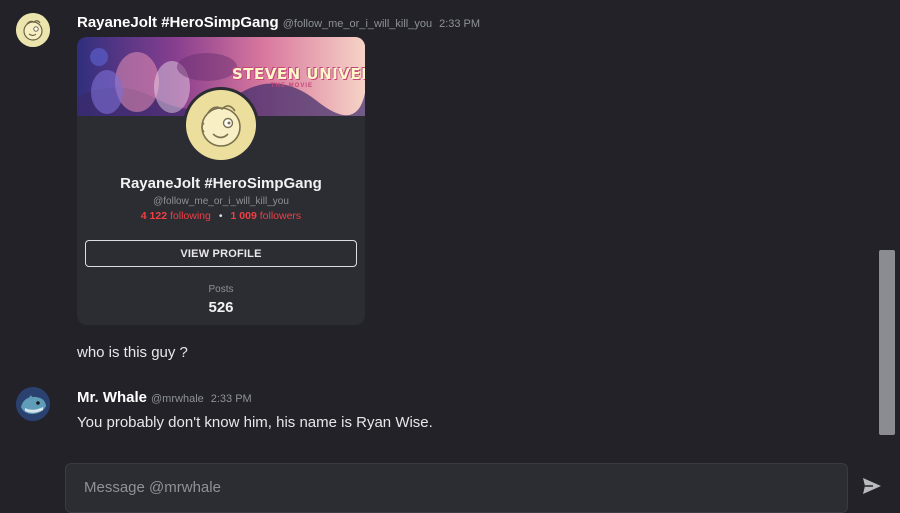  I want to click on banner-logo: STEVEN UNIVERSE THE MOVIE, so click(298, 77).